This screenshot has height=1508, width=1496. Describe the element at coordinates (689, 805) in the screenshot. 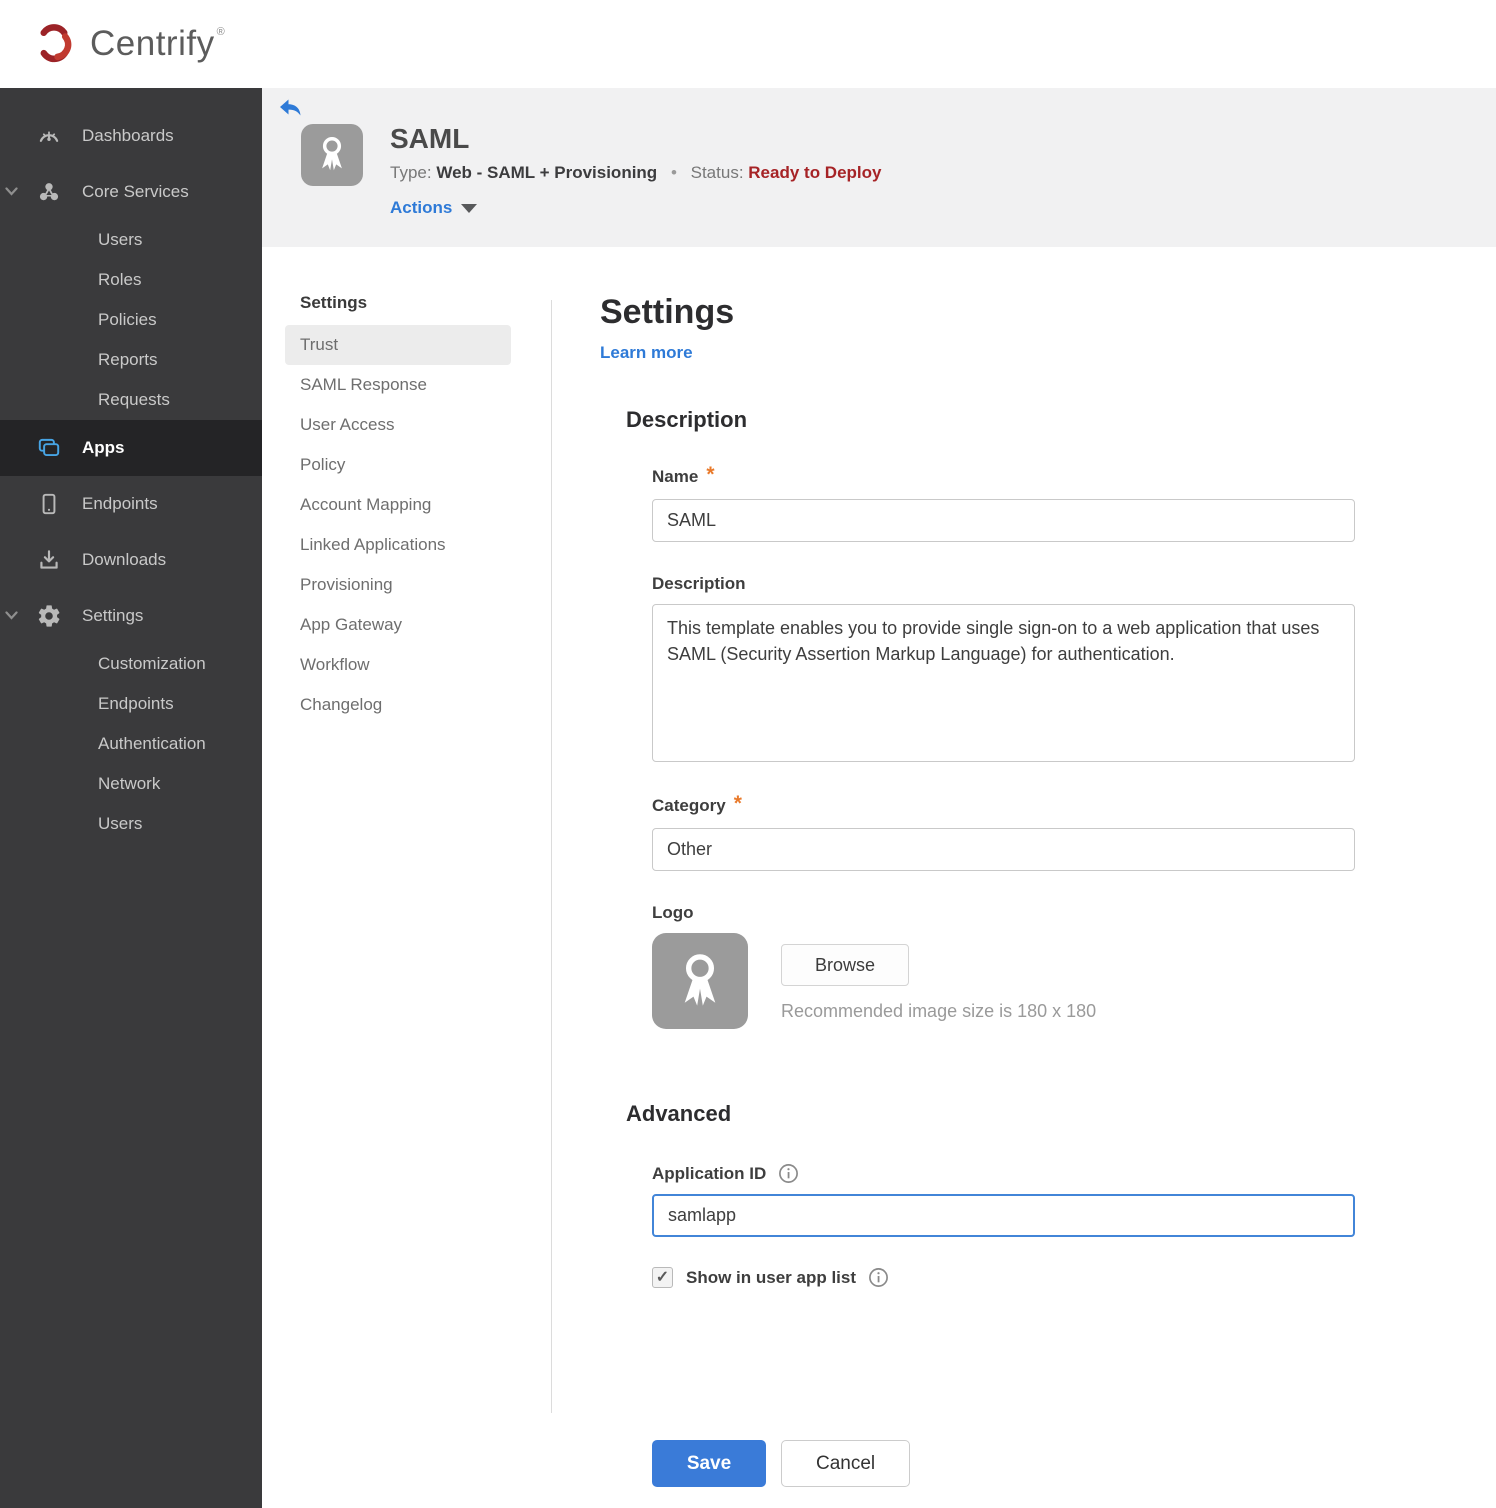

I see `category-label: Category` at that location.